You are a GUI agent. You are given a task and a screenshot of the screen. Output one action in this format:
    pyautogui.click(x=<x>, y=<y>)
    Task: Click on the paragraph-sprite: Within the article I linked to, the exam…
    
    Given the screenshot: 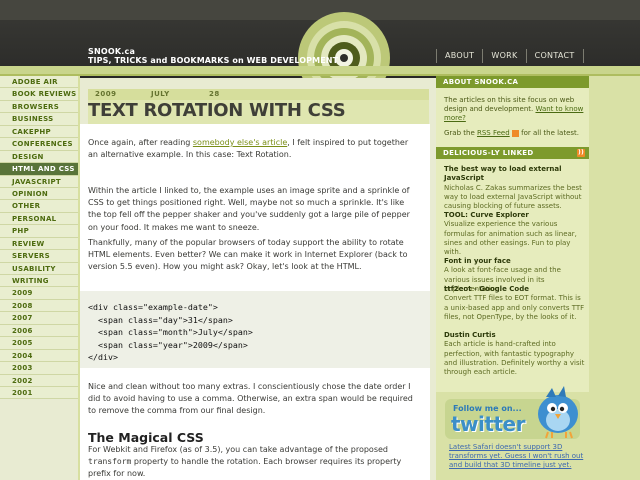 What is the action you would take?
    pyautogui.click(x=249, y=209)
    